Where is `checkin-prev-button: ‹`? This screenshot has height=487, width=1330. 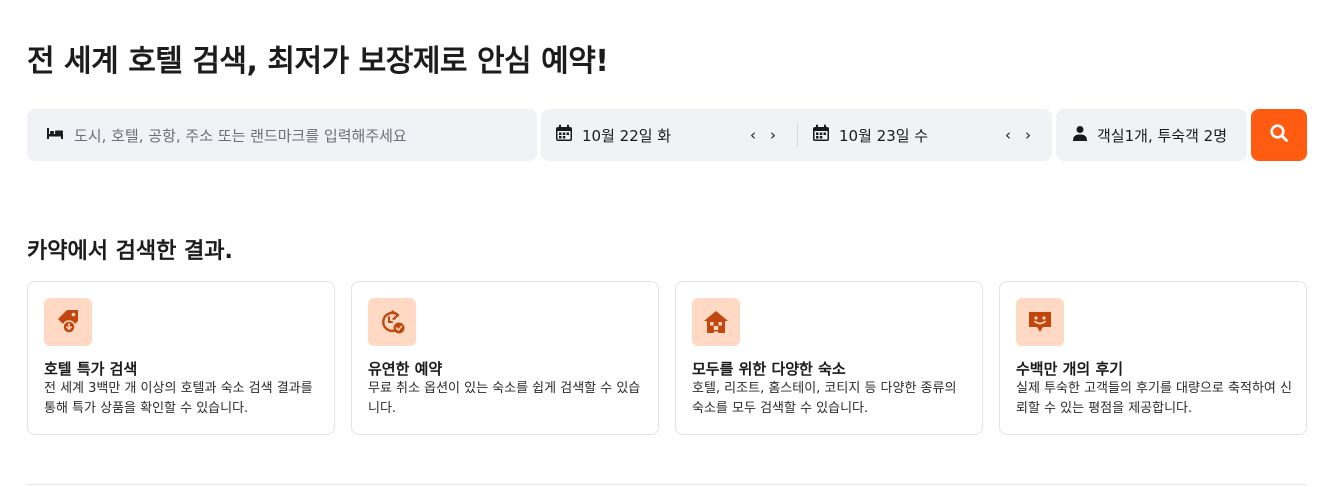
checkin-prev-button: ‹ is located at coordinates (753, 135).